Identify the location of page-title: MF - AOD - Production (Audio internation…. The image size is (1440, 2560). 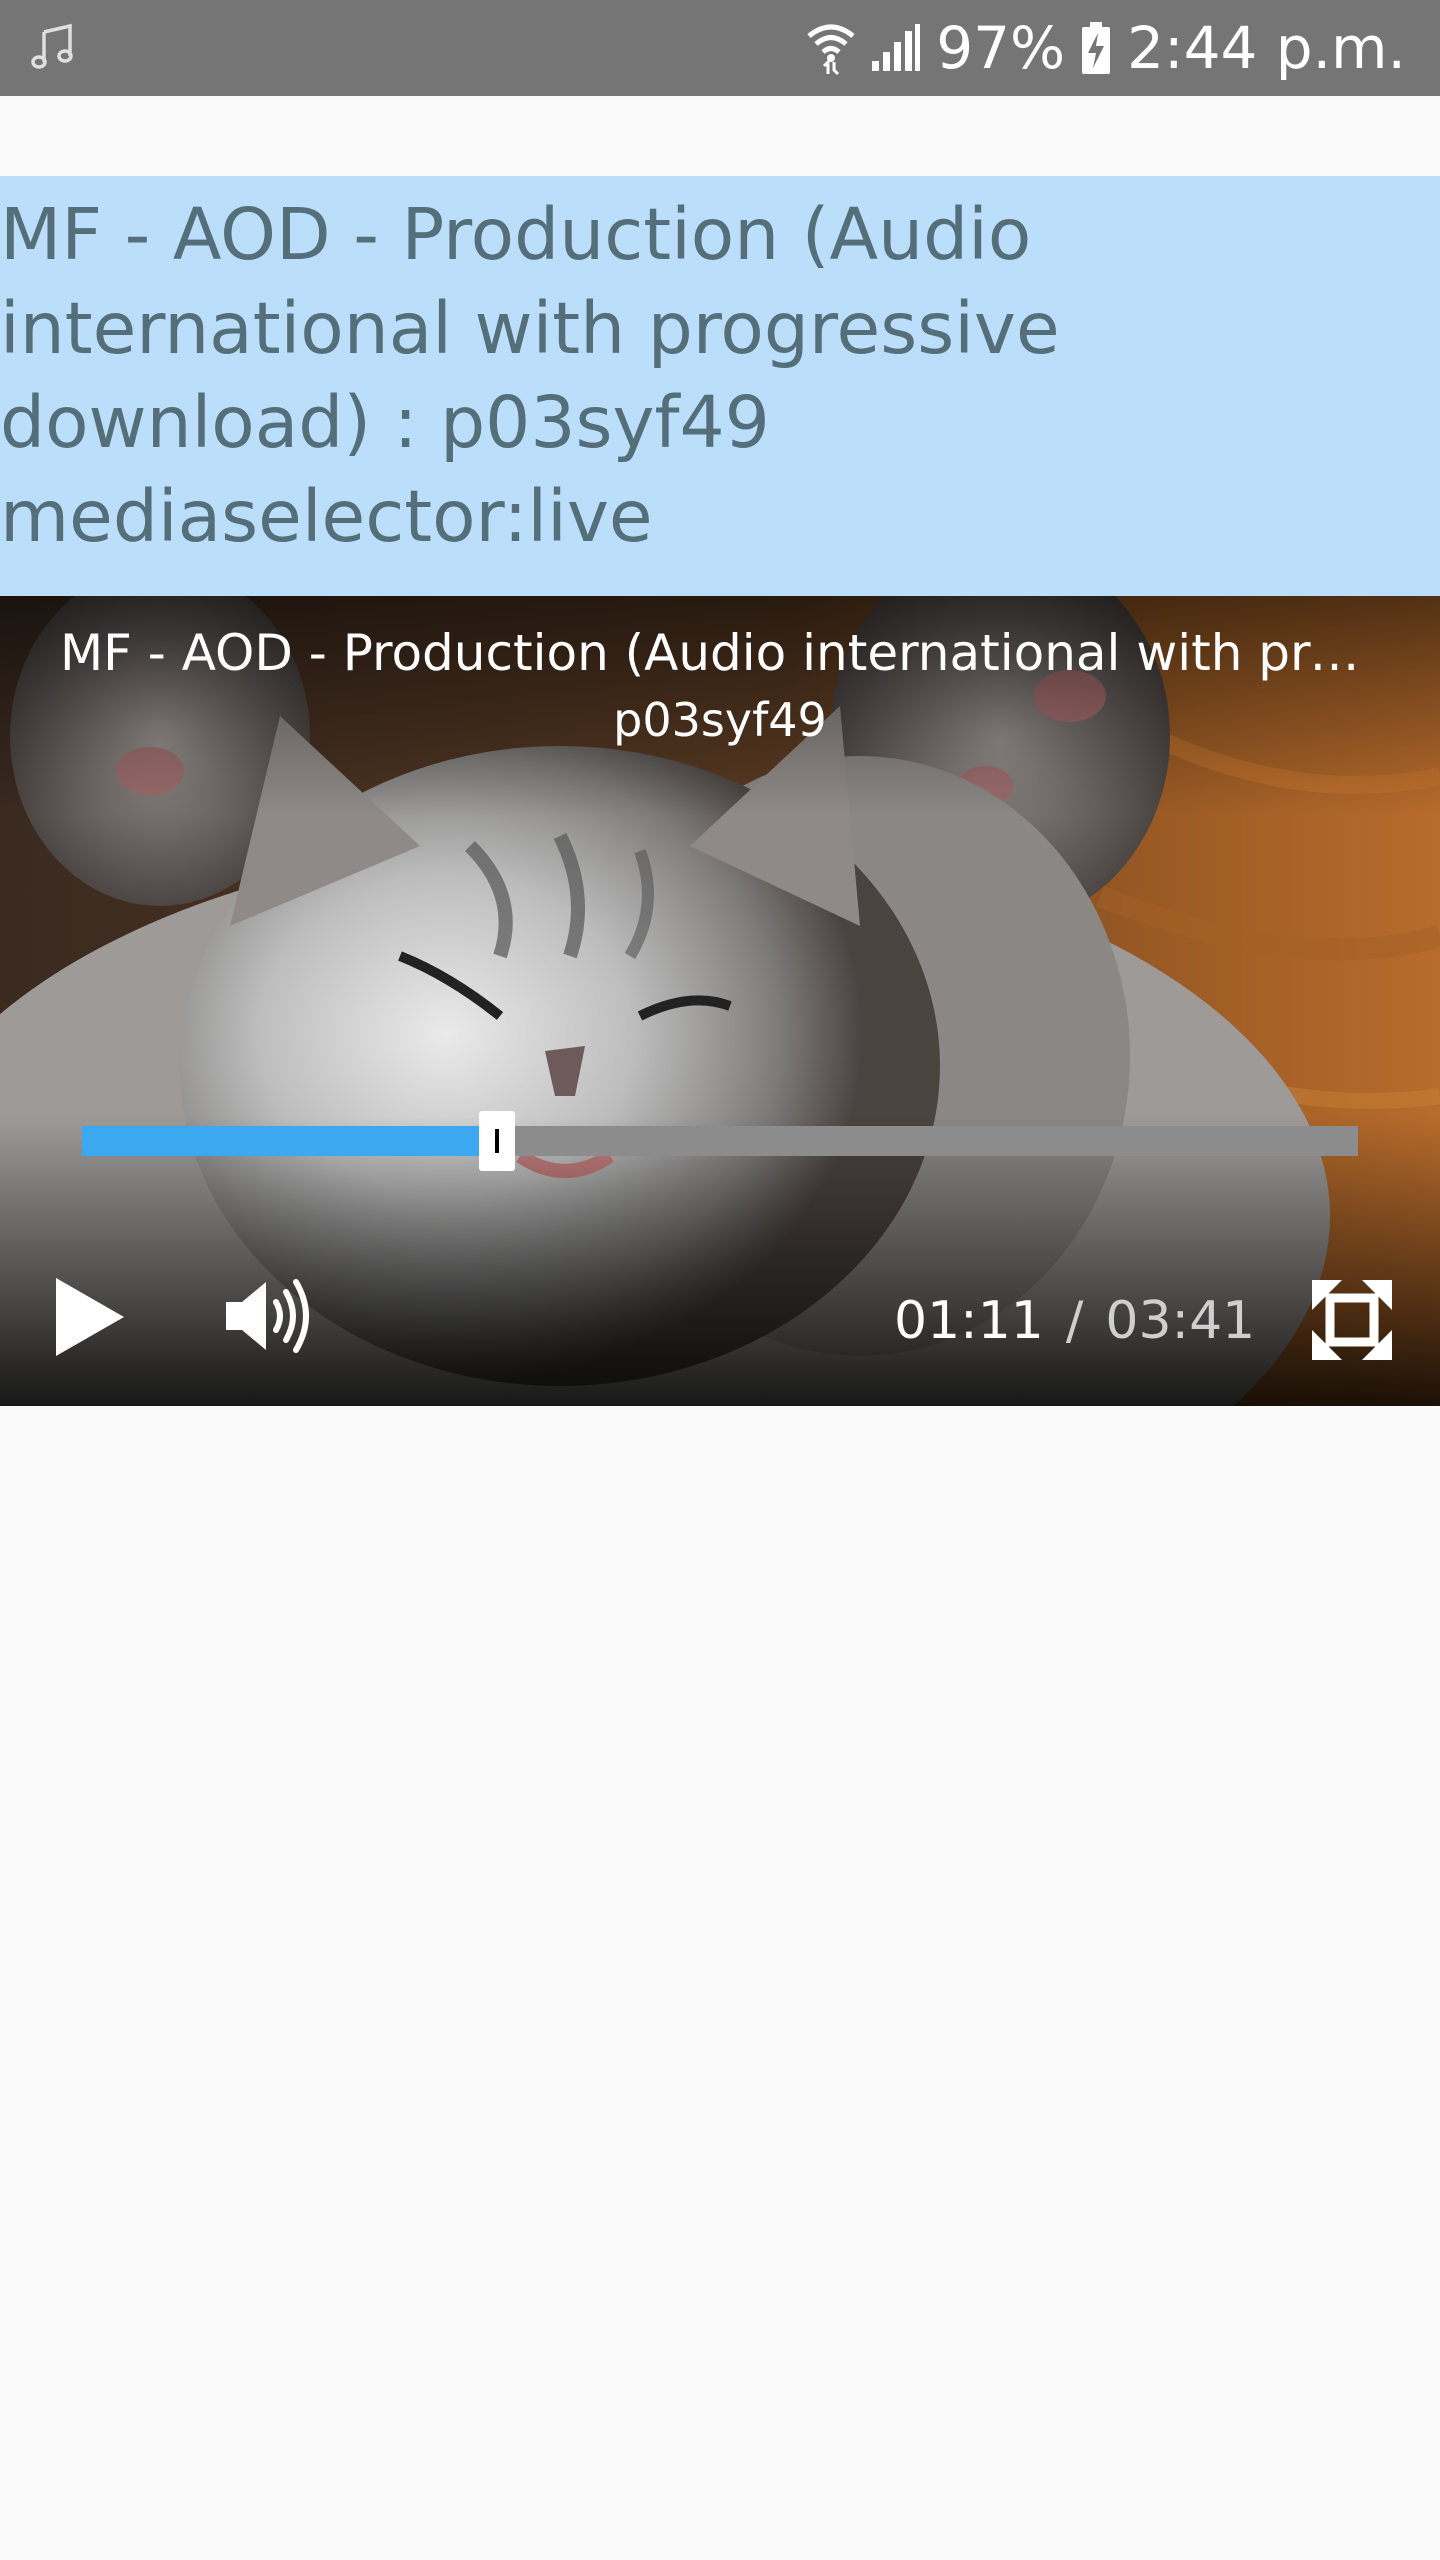
(530, 375).